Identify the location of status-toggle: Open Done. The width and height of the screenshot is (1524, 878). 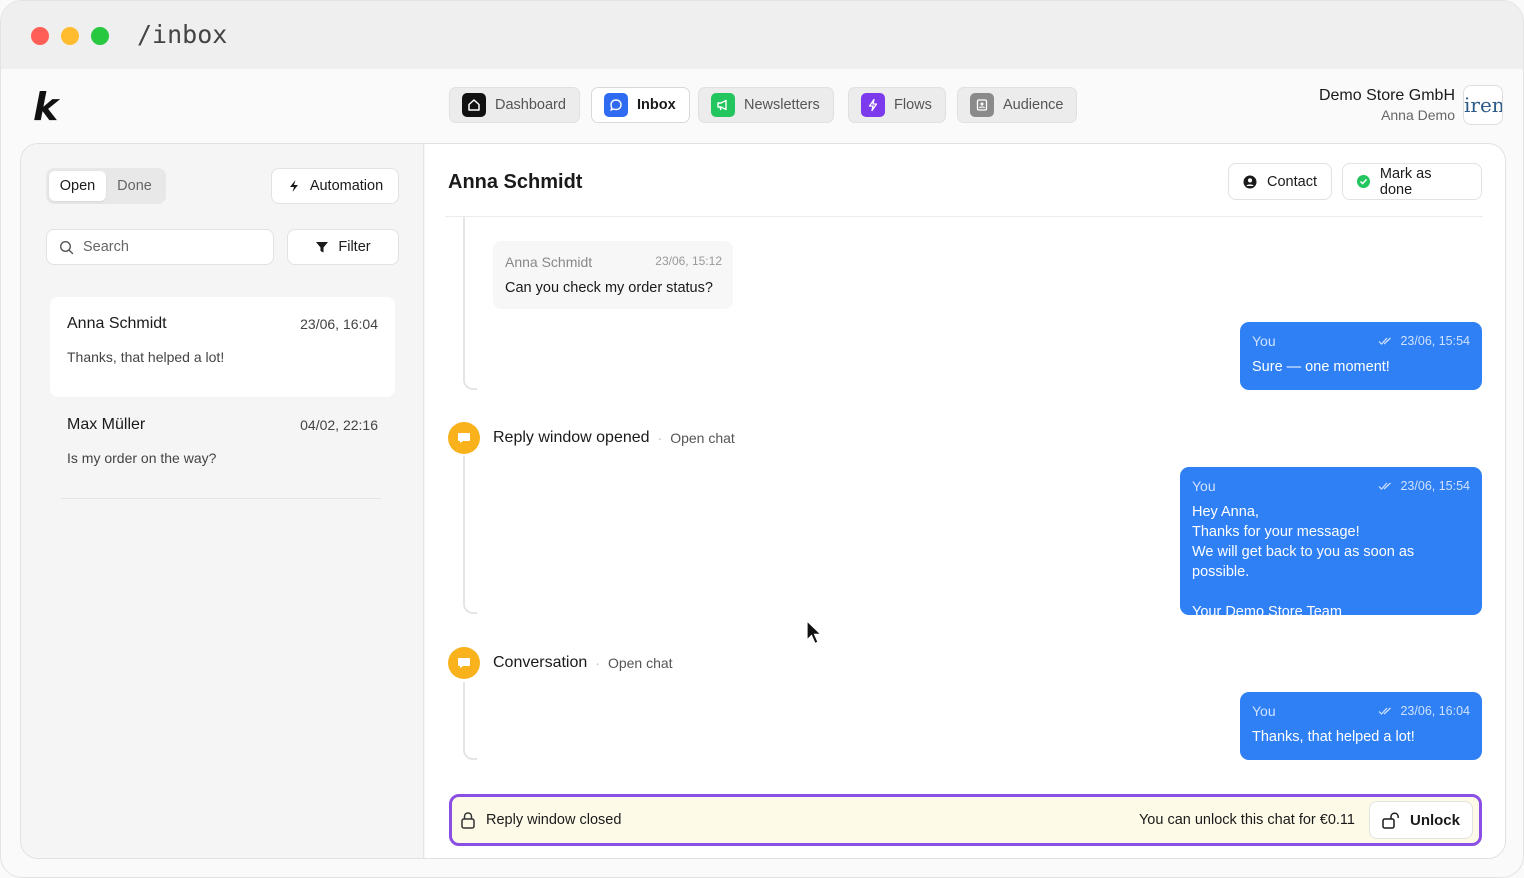
(106, 186).